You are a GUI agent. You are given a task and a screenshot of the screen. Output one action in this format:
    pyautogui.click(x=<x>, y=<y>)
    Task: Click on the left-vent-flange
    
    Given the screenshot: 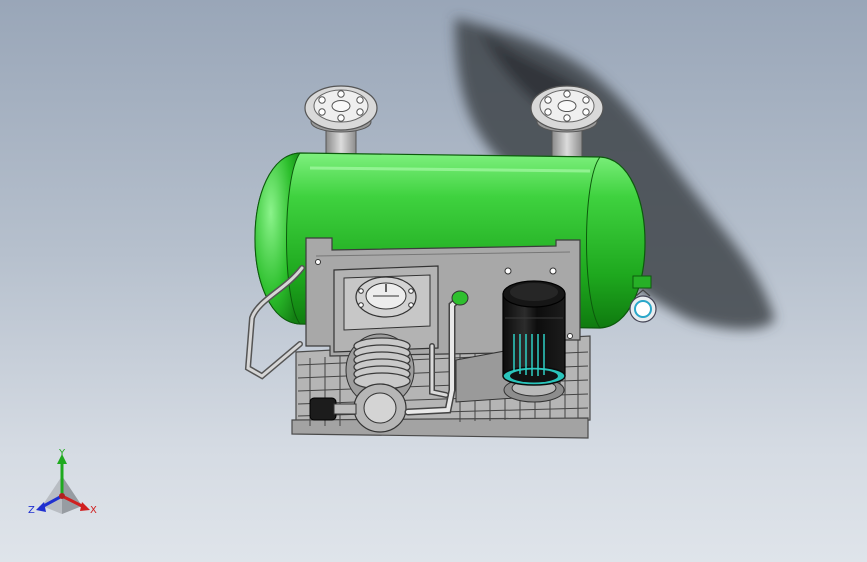 What is the action you would take?
    pyautogui.click(x=341, y=123)
    